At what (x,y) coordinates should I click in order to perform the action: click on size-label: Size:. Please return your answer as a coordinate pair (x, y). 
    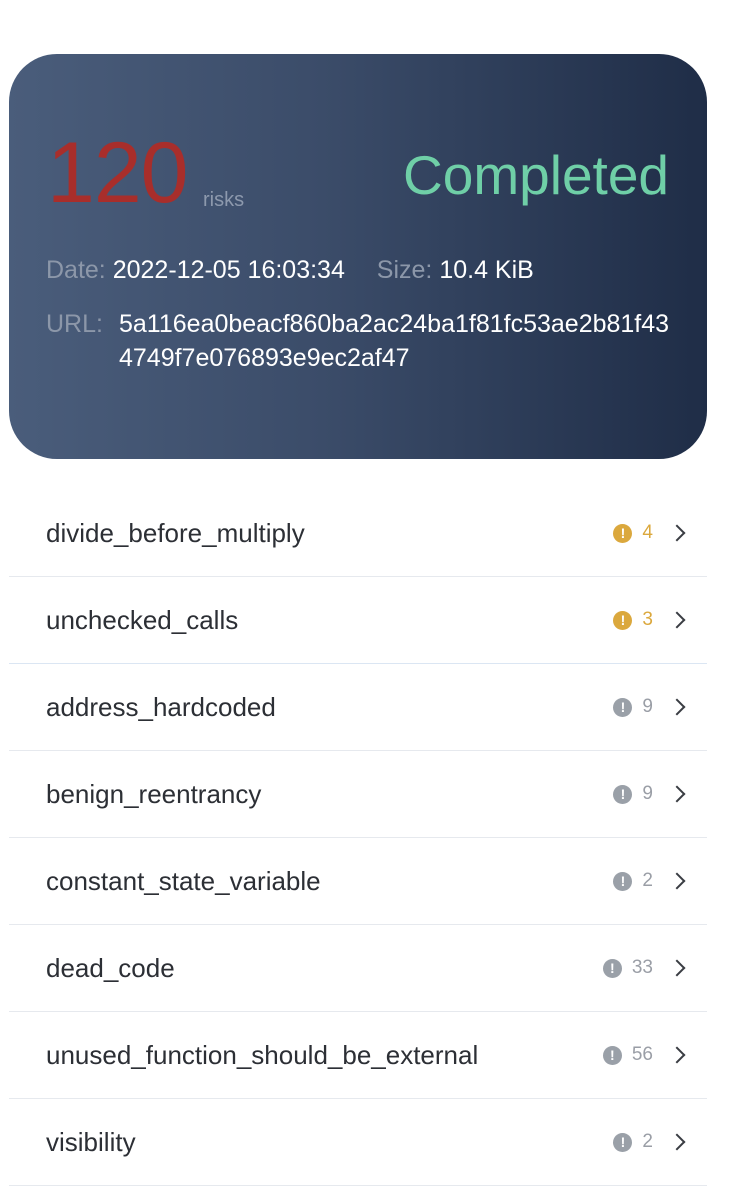
    Looking at the image, I should click on (404, 270).